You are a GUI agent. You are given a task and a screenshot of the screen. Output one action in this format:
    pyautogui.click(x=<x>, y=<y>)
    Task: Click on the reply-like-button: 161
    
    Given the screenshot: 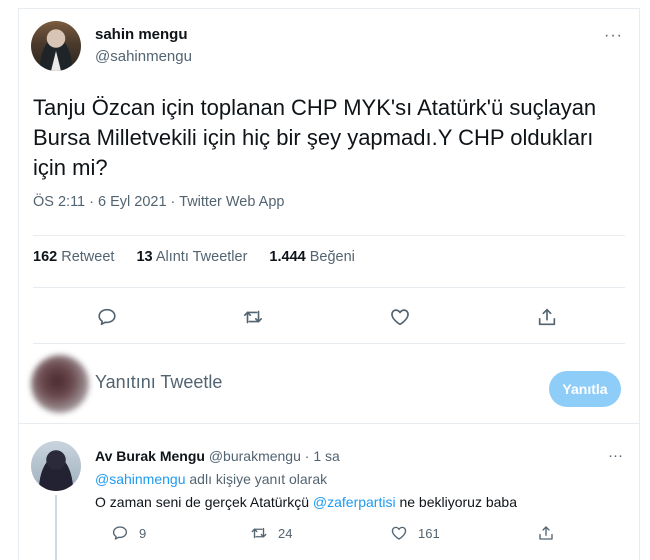 What is the action you would take?
    pyautogui.click(x=415, y=533)
    